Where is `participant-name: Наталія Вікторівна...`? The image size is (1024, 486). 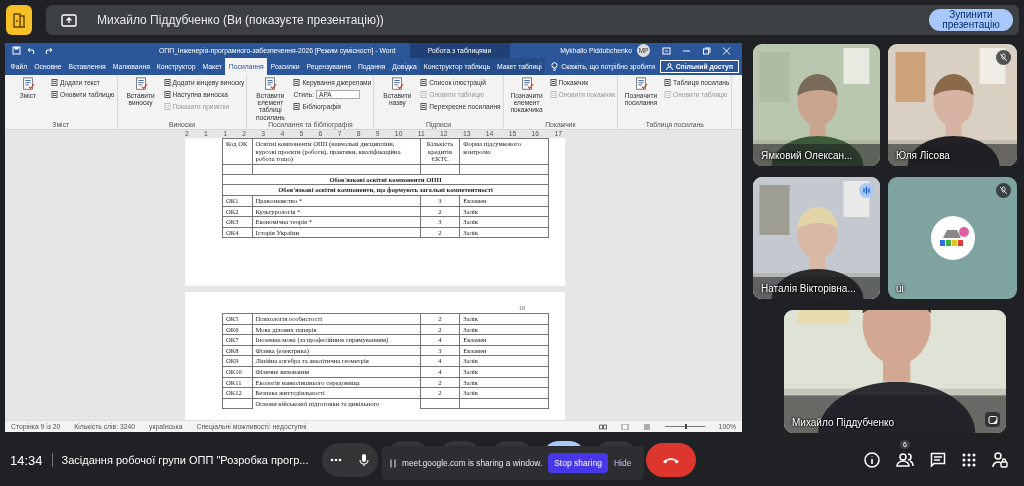
participant-name: Наталія Вікторівна... is located at coordinates (808, 289).